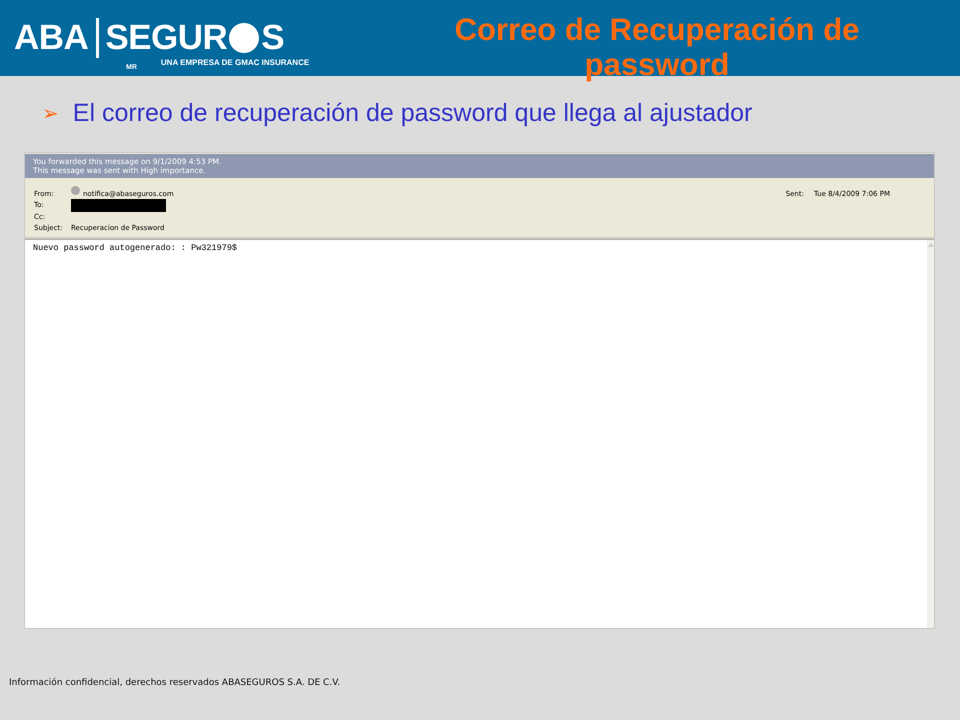 The height and width of the screenshot is (720, 960). Describe the element at coordinates (75, 191) in the screenshot. I see `avatar-icon` at that location.